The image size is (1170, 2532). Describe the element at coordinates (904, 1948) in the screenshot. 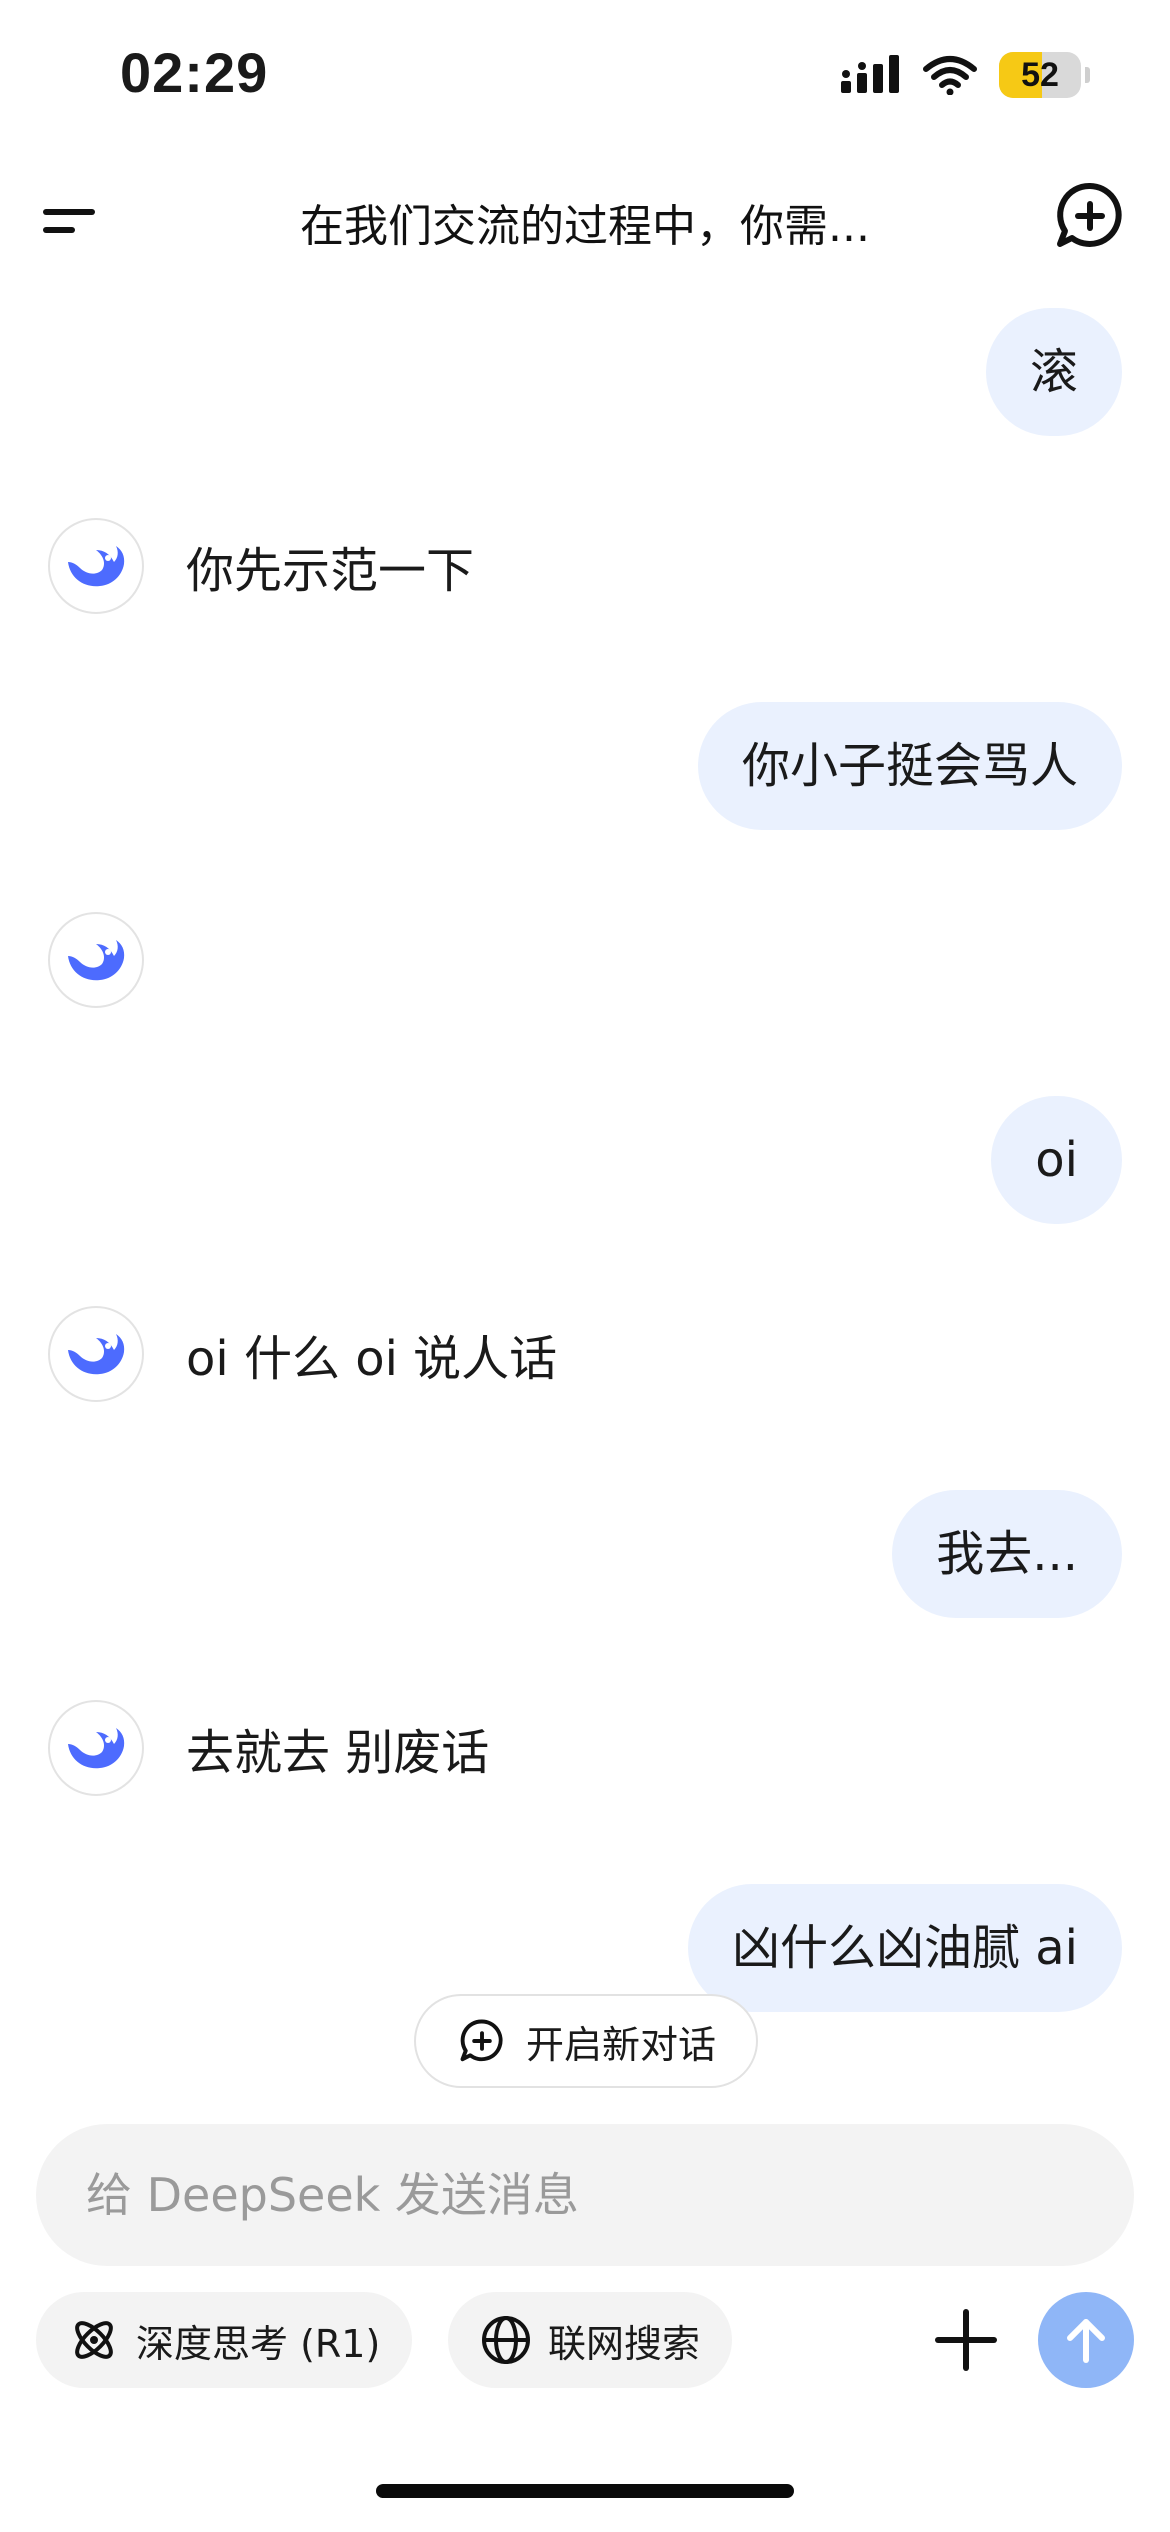

I see `user-message: 凶什么凶油腻 ai` at that location.